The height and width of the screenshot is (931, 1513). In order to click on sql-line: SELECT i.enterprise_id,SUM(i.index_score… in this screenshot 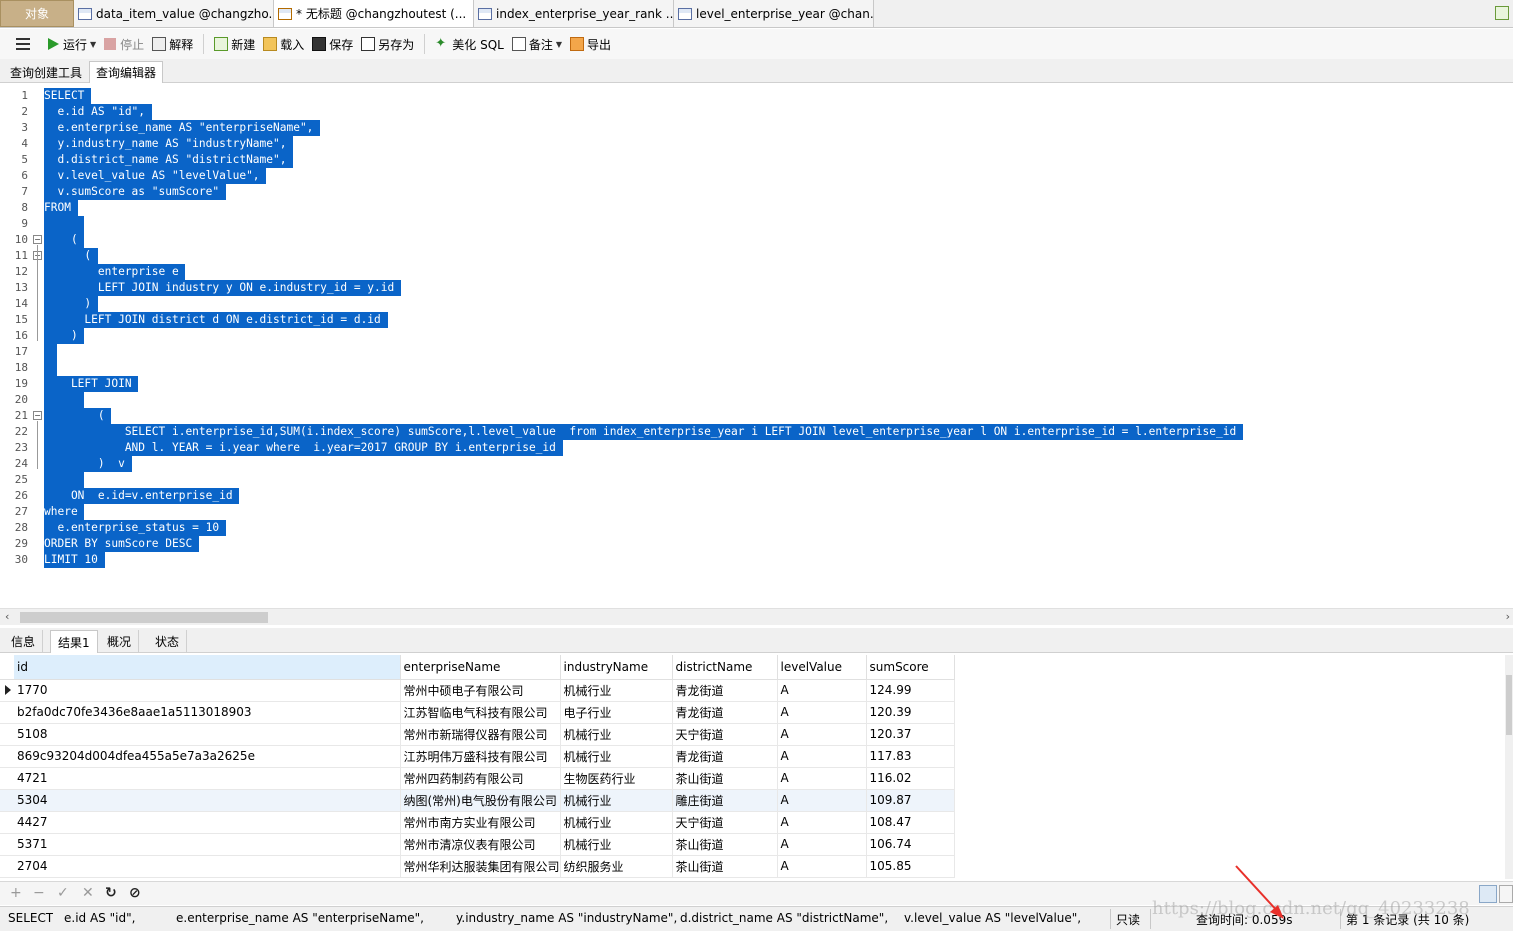, I will do `click(643, 432)`.